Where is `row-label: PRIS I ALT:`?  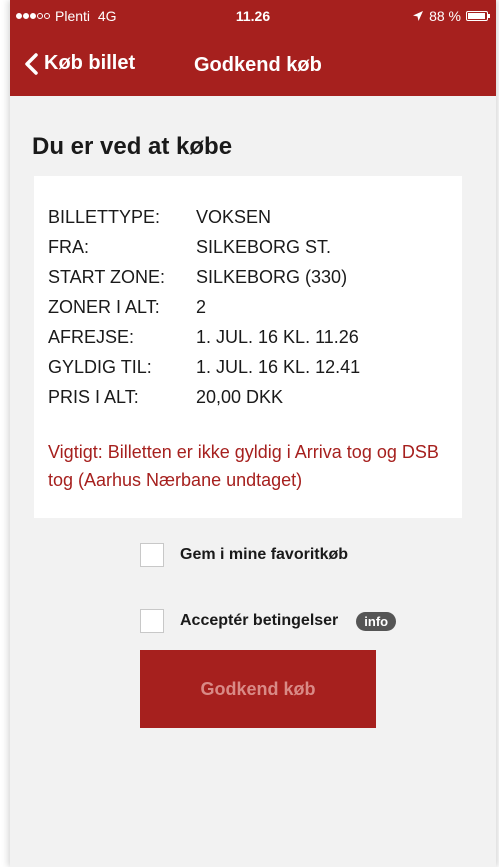 row-label: PRIS I ALT: is located at coordinates (93, 396).